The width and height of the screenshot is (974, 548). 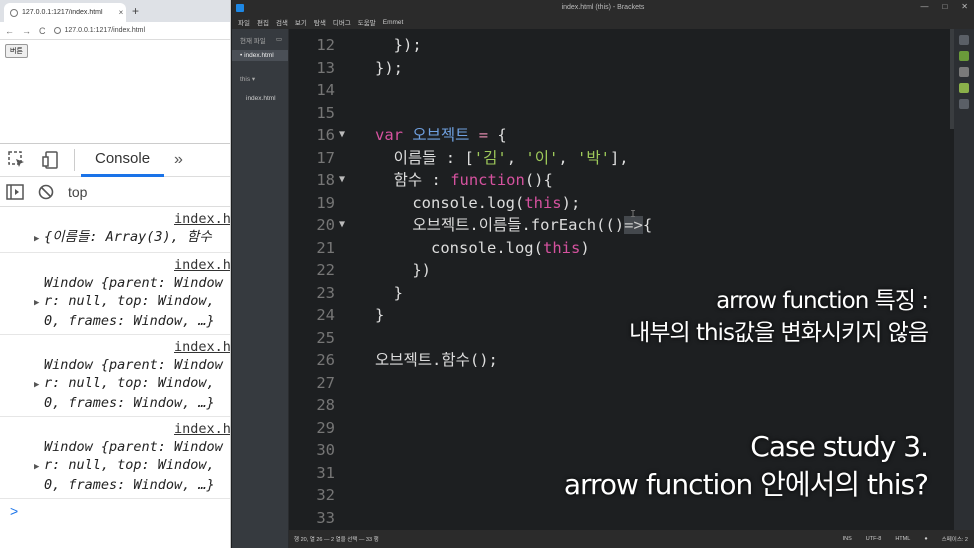 What do you see at coordinates (325, 90) in the screenshot?
I see `line-number: 14` at bounding box center [325, 90].